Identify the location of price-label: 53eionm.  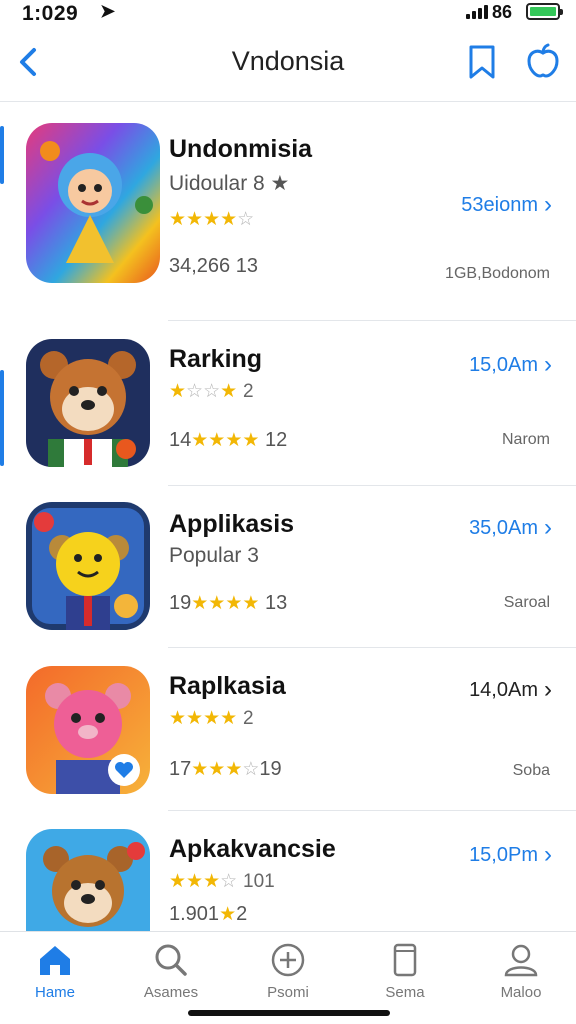
(499, 204).